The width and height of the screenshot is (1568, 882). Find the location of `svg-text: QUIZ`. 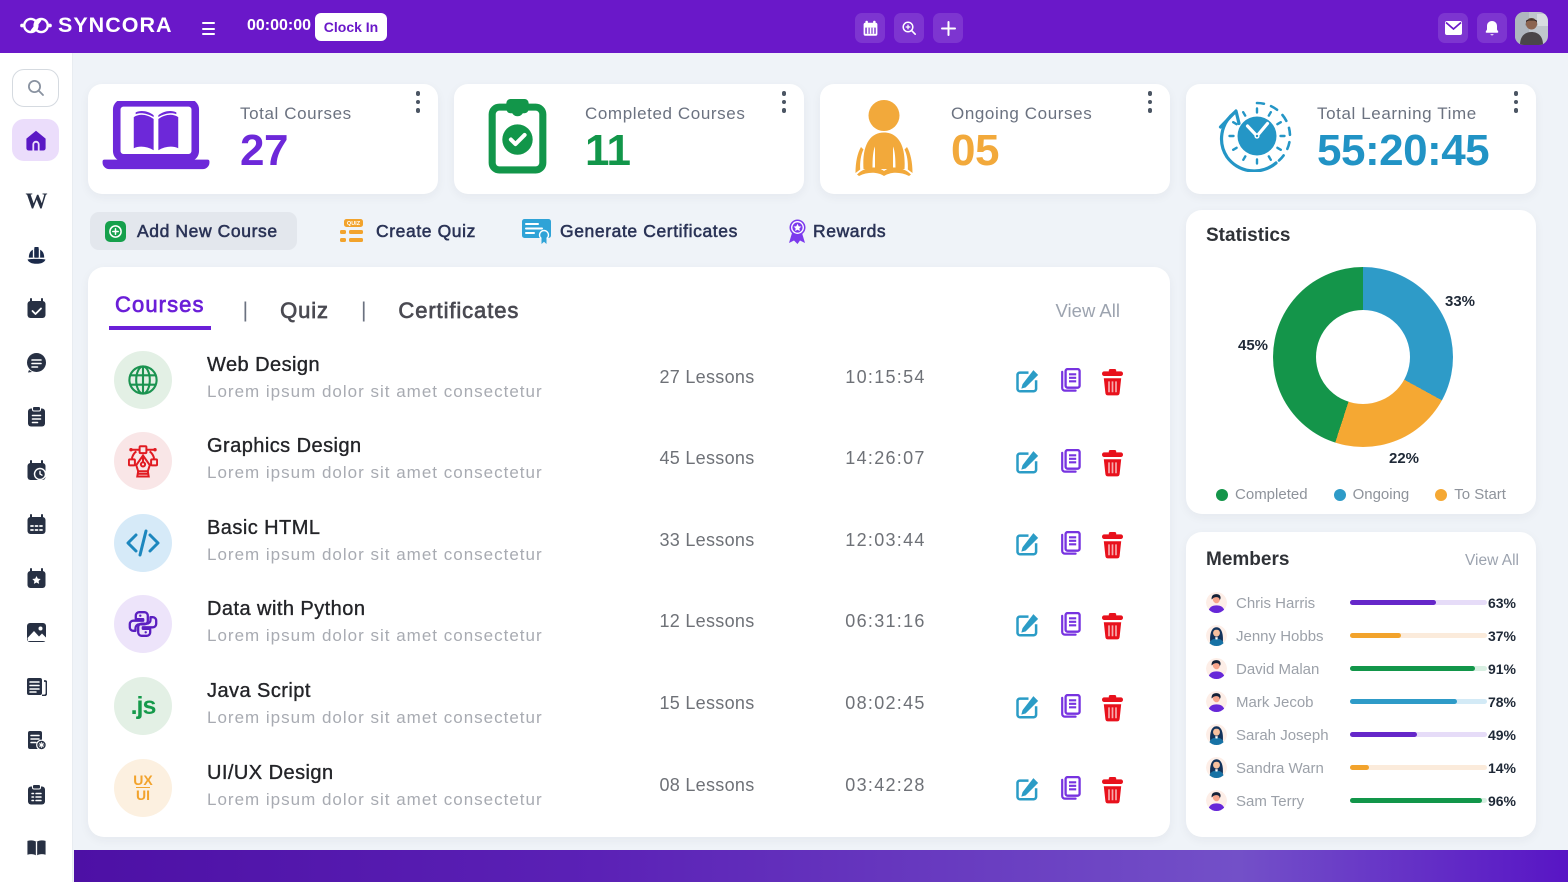

svg-text: QUIZ is located at coordinates (354, 224).